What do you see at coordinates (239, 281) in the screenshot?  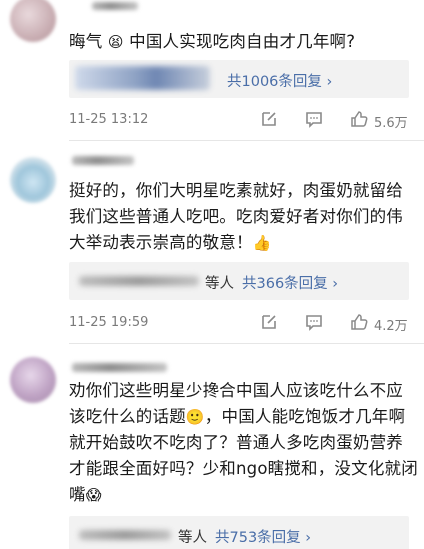 I see `reply-box: 等人 共366条回复 ›` at bounding box center [239, 281].